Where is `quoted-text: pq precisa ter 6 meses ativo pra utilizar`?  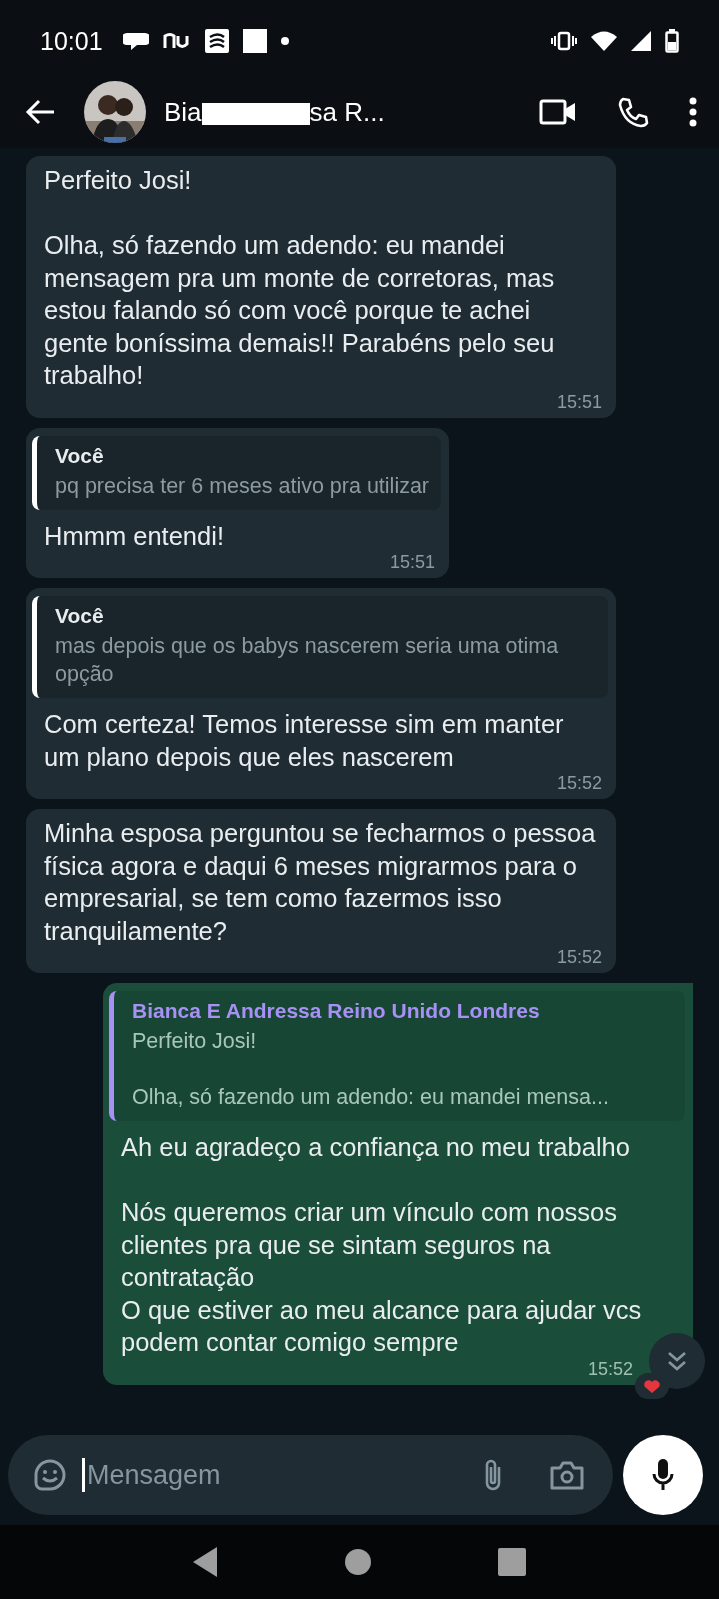
quoted-text: pq precisa ter 6 meses ativo pra utilizar is located at coordinates (242, 486).